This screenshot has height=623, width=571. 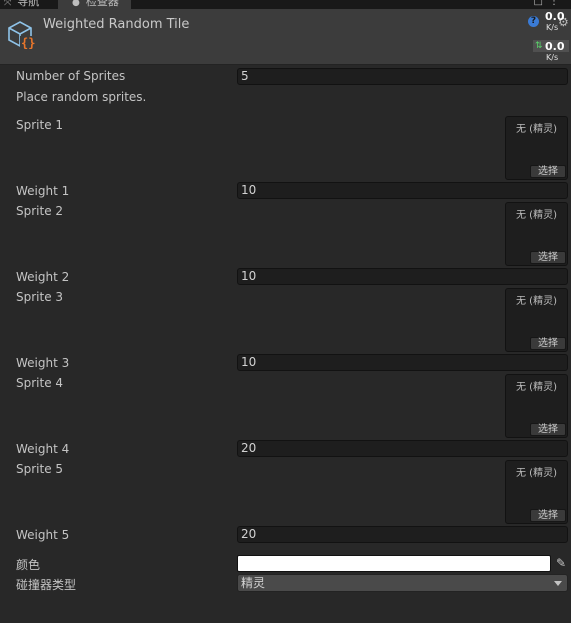 What do you see at coordinates (76, 4) in the screenshot?
I see `info-icon: ●` at bounding box center [76, 4].